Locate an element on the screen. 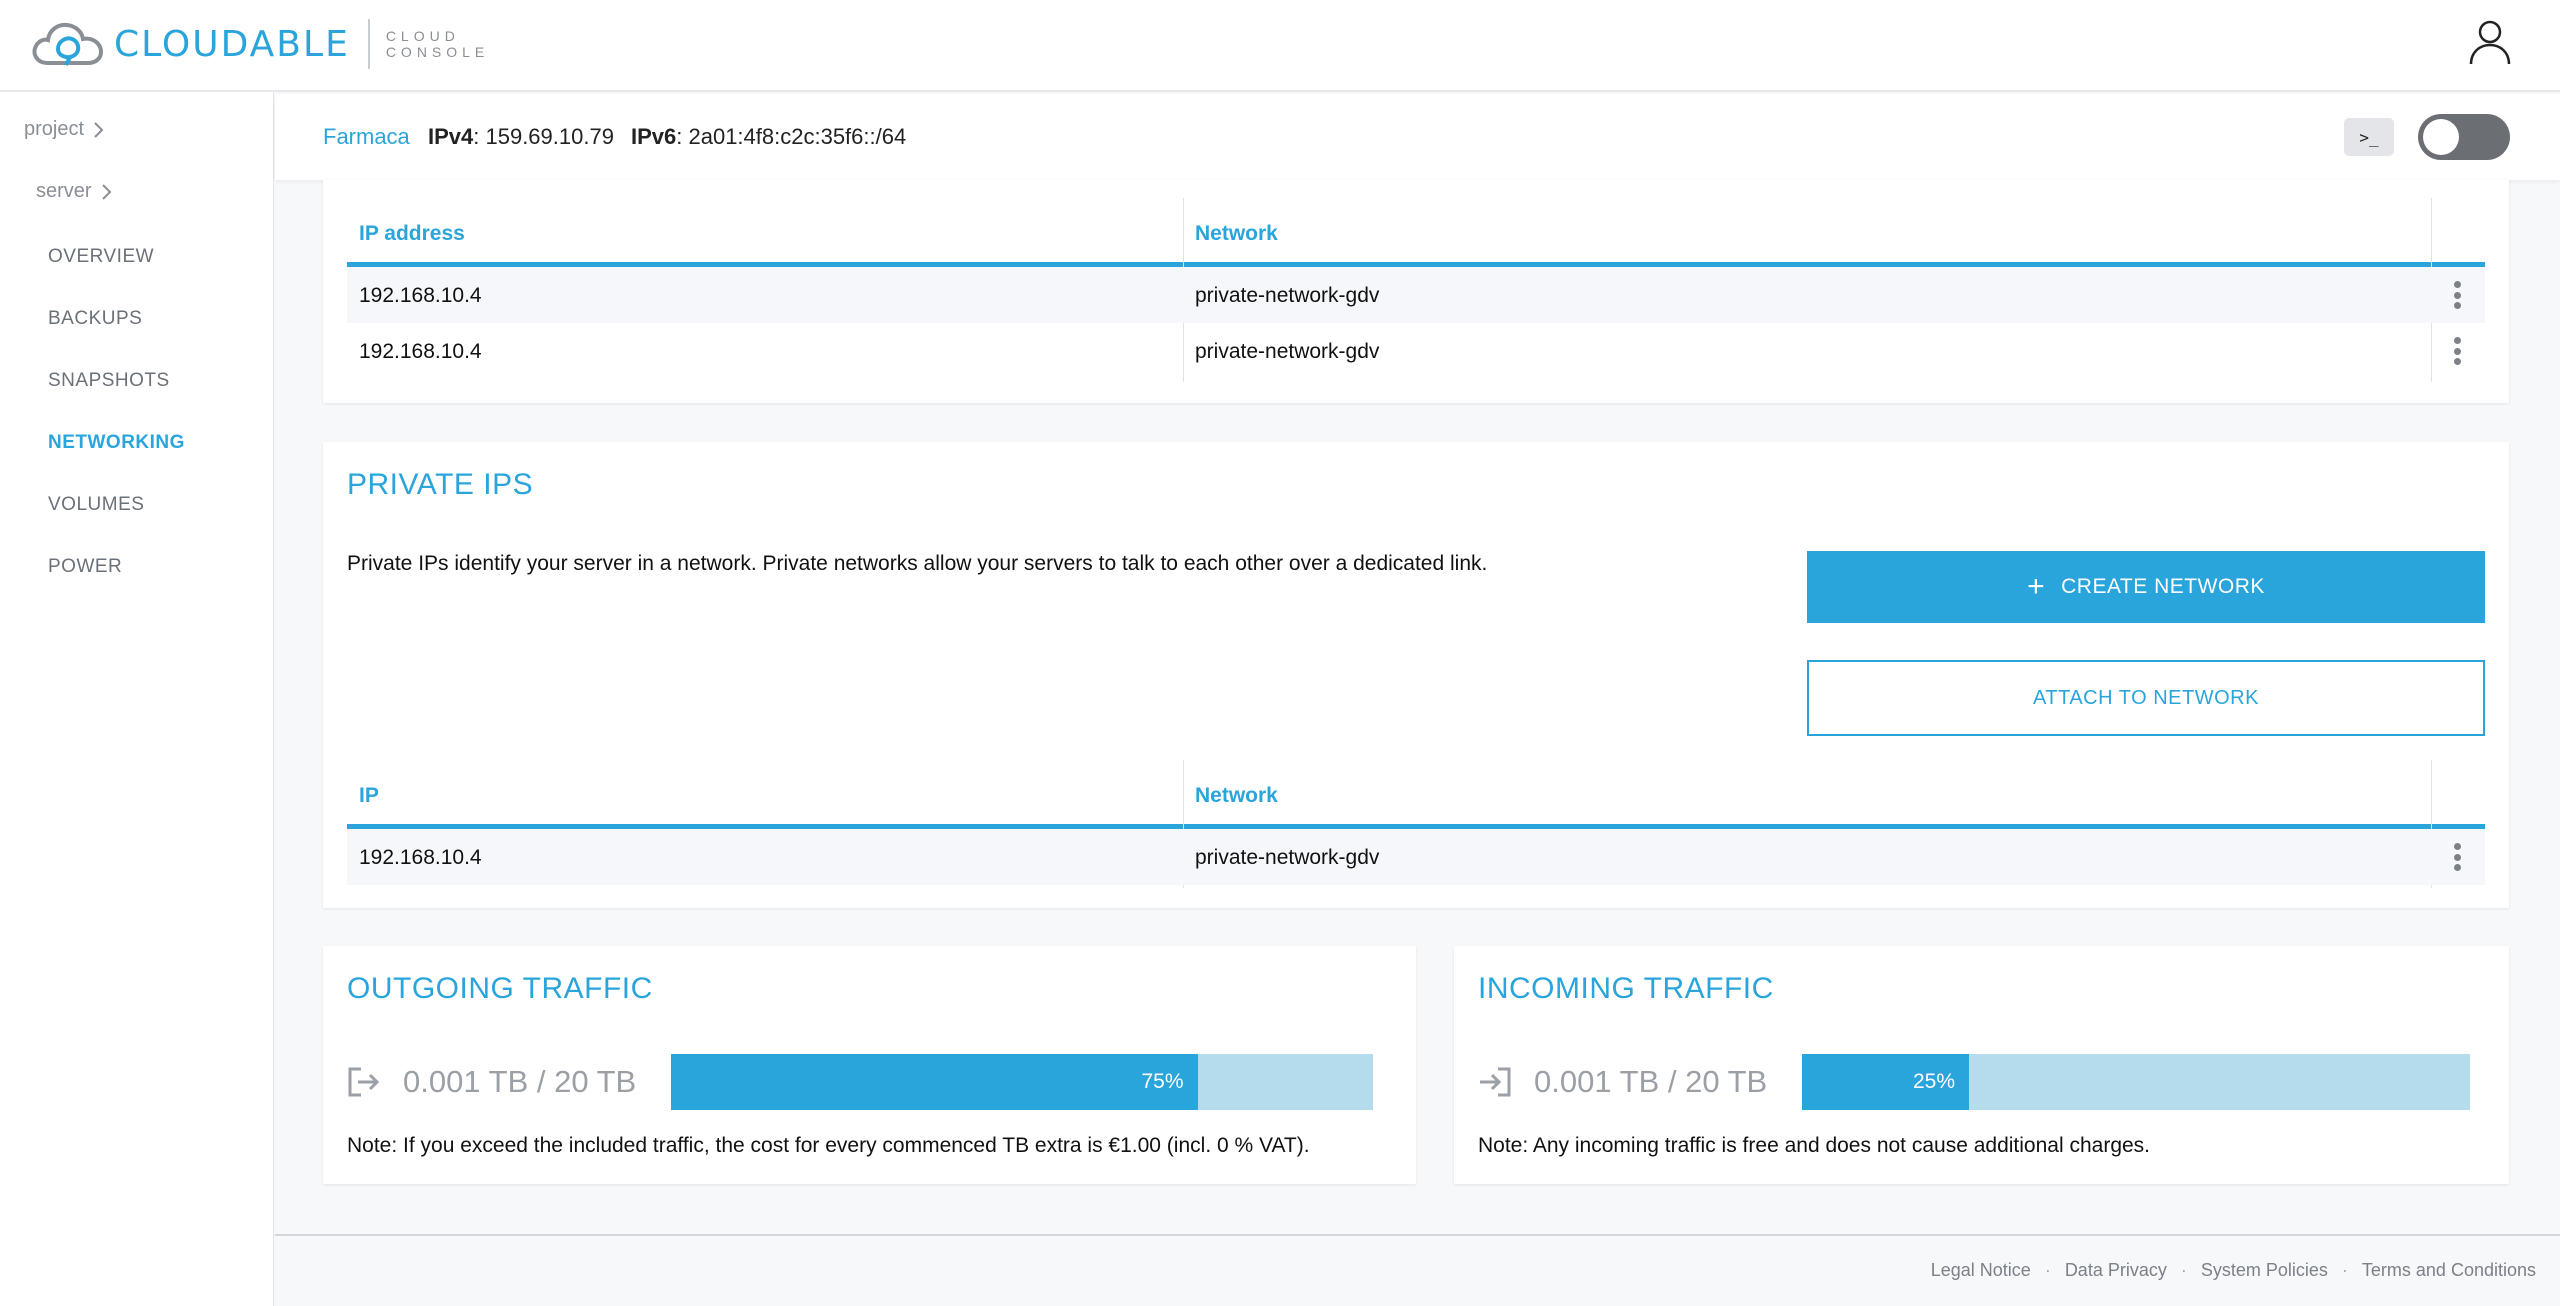 Image resolution: width=2560 pixels, height=1306 pixels. legal-notice-link: Legal Notice is located at coordinates (1981, 1270).